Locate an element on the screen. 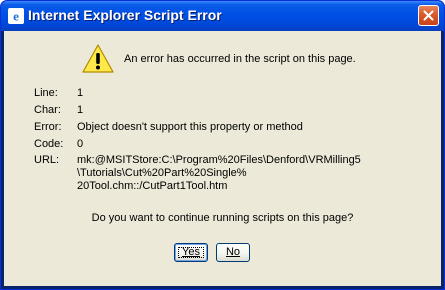 Image resolution: width=445 pixels, height=290 pixels. no-button: No is located at coordinates (233, 252).